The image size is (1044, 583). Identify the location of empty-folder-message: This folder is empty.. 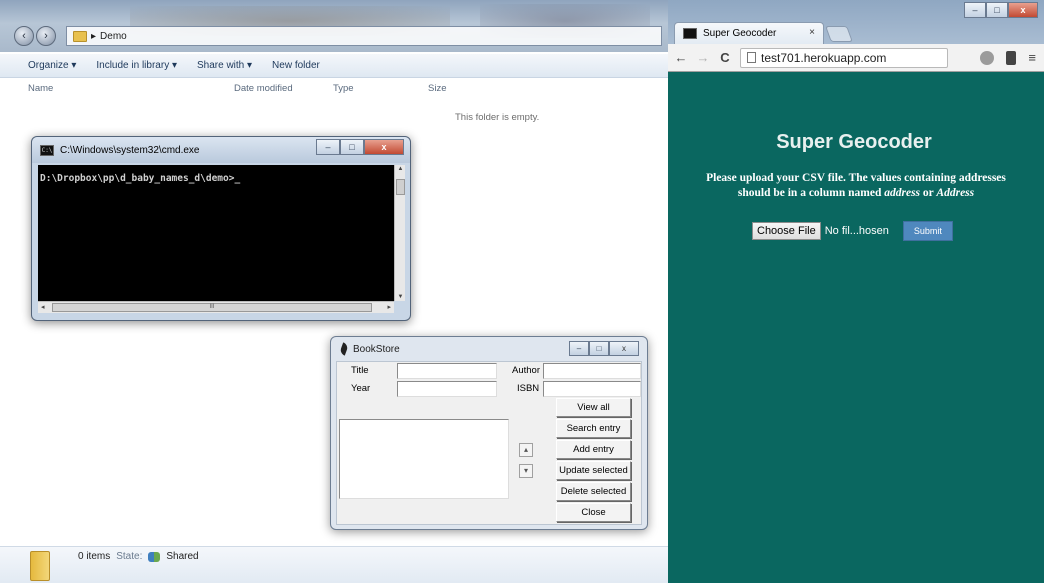
(497, 117).